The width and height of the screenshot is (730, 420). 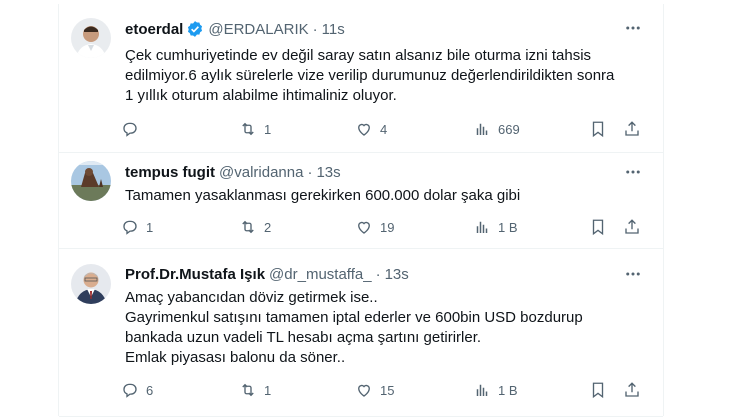 What do you see at coordinates (496, 129) in the screenshot?
I see `views-button: 669` at bounding box center [496, 129].